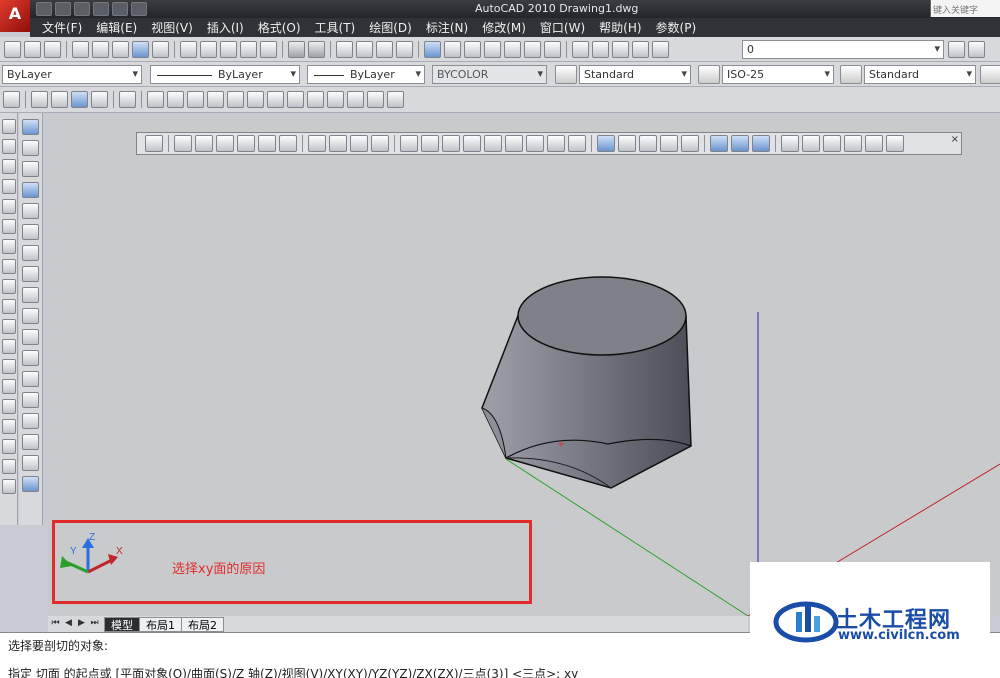 This screenshot has width=1000, height=678. What do you see at coordinates (8, 166) in the screenshot?
I see `polyline-icon` at bounding box center [8, 166].